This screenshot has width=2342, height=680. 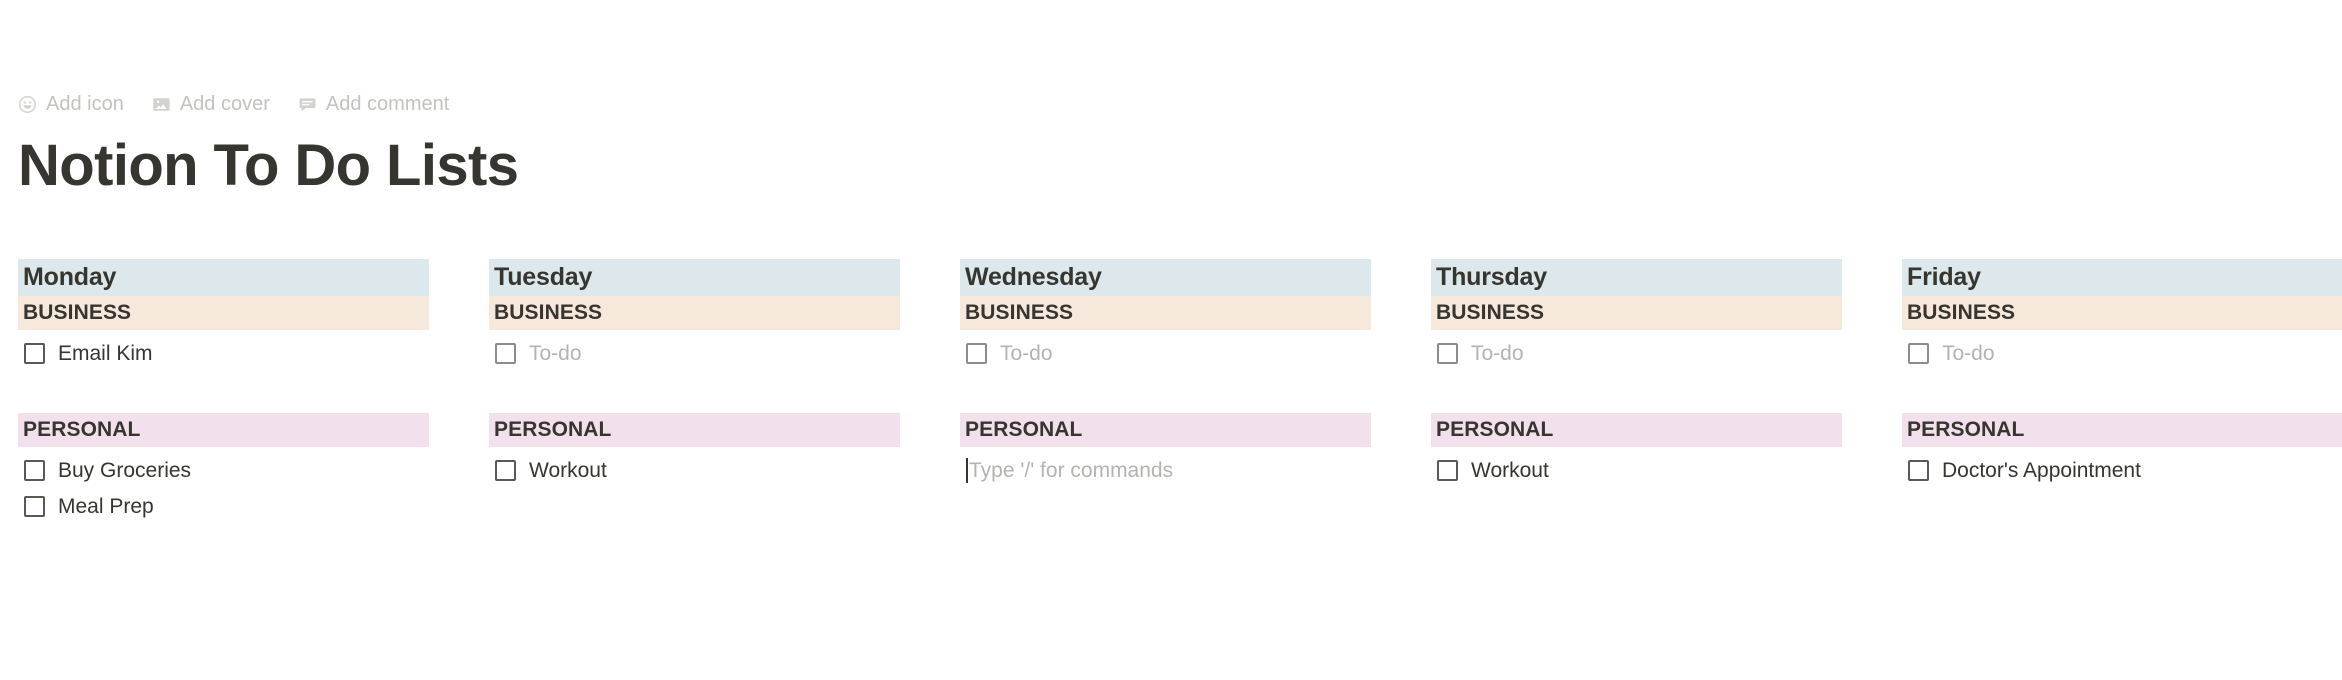 What do you see at coordinates (125, 471) in the screenshot?
I see `todo-label: Buy Groceries` at bounding box center [125, 471].